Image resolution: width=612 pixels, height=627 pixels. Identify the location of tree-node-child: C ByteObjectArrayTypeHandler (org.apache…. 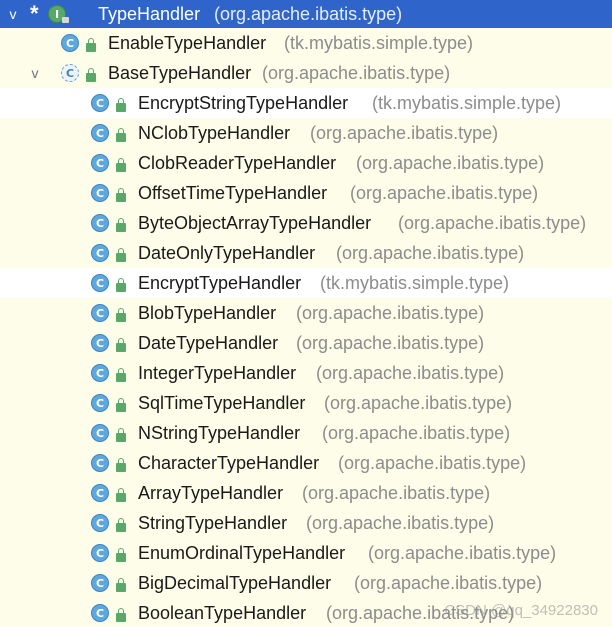
(306, 223).